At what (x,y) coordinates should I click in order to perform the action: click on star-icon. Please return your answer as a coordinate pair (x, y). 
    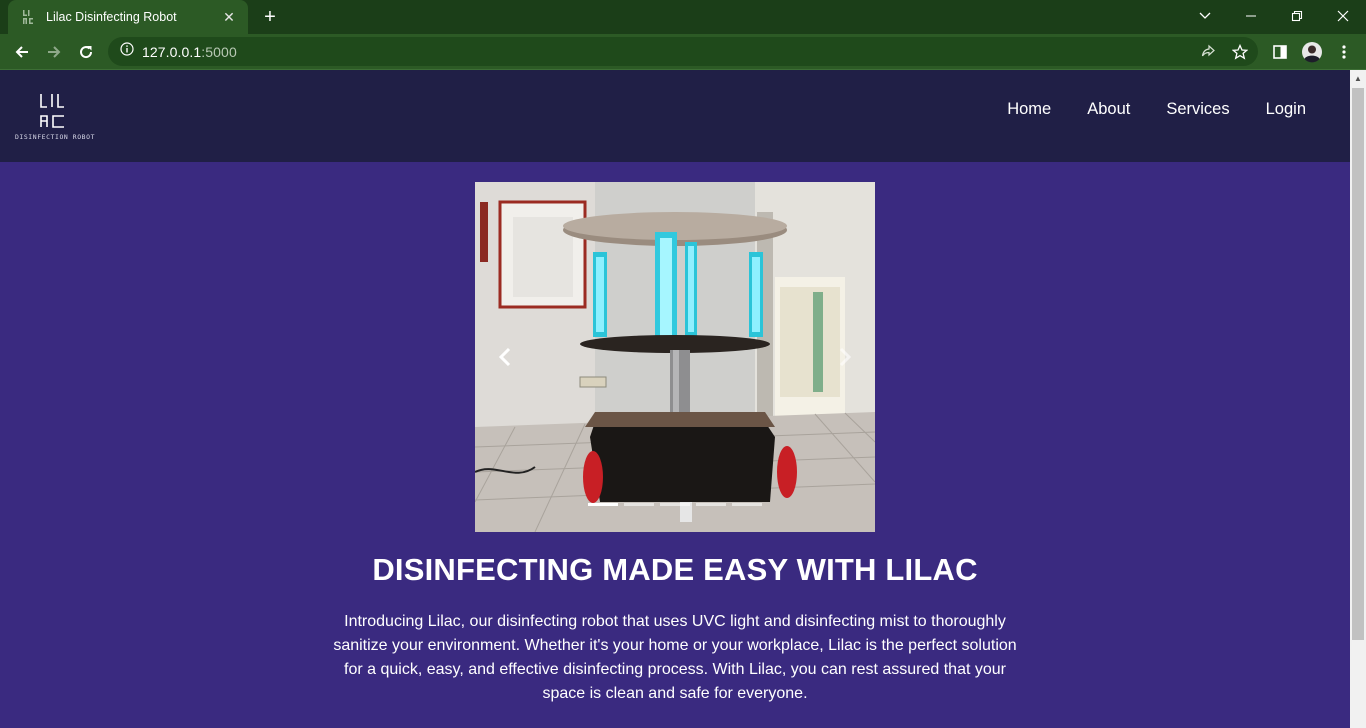
    Looking at the image, I should click on (1240, 52).